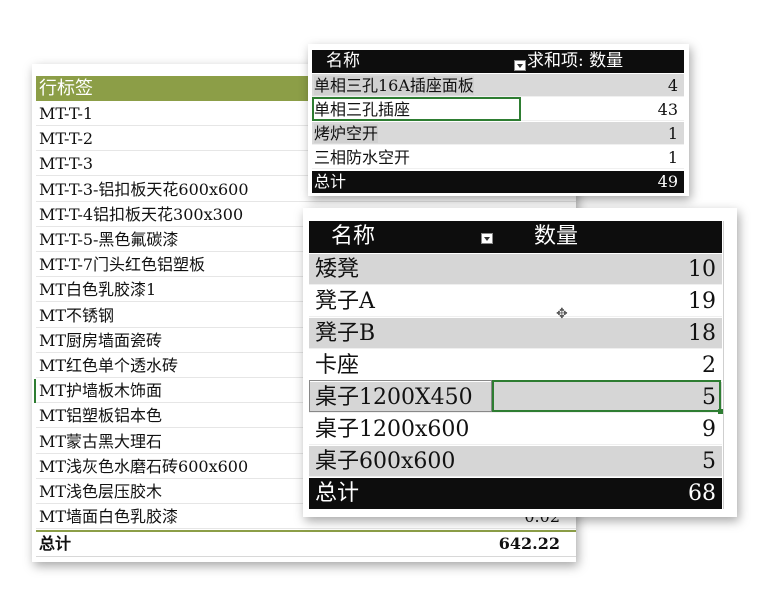  Describe the element at coordinates (101, 441) in the screenshot. I see `row-label: MT蒙古黑大理石` at that location.